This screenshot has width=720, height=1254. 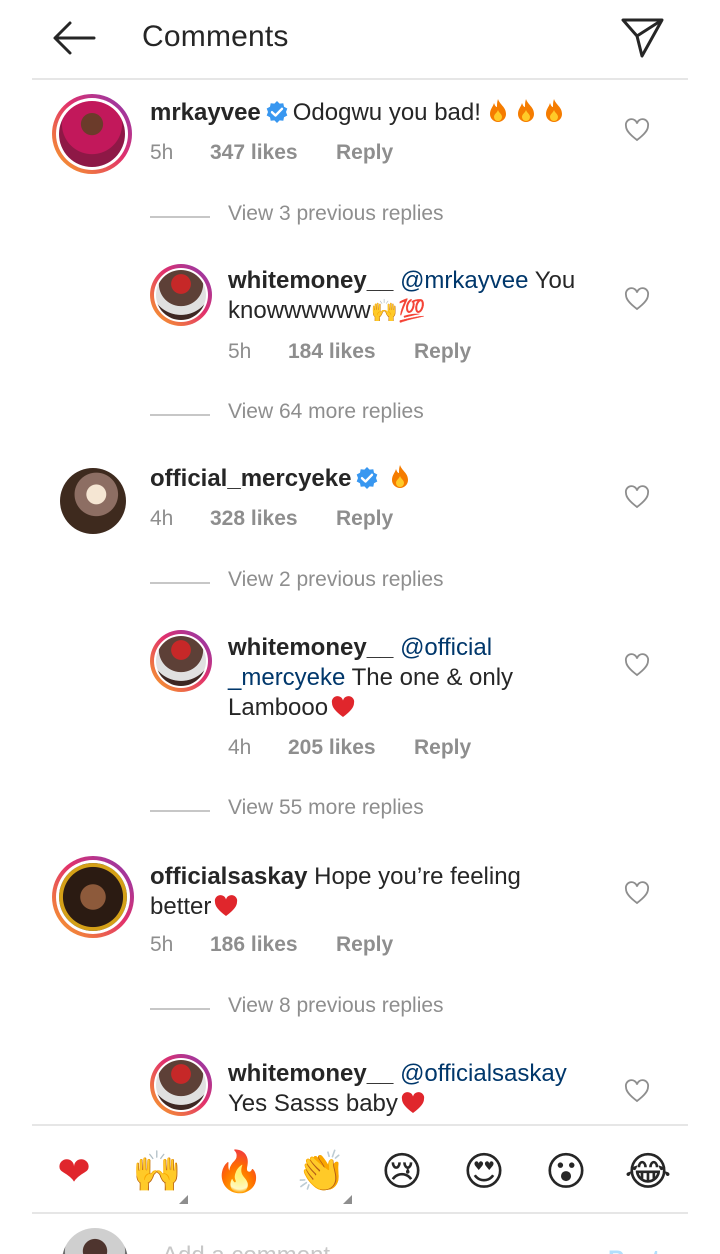 I want to click on view-replies-label: View 64 more replies, so click(x=326, y=411).